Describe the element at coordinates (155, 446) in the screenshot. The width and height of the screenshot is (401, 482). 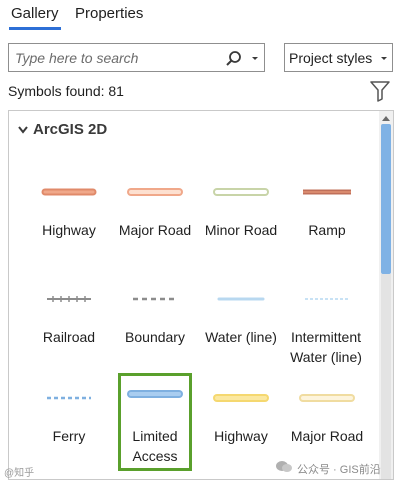
I see `symbol-label: Limited Access` at that location.